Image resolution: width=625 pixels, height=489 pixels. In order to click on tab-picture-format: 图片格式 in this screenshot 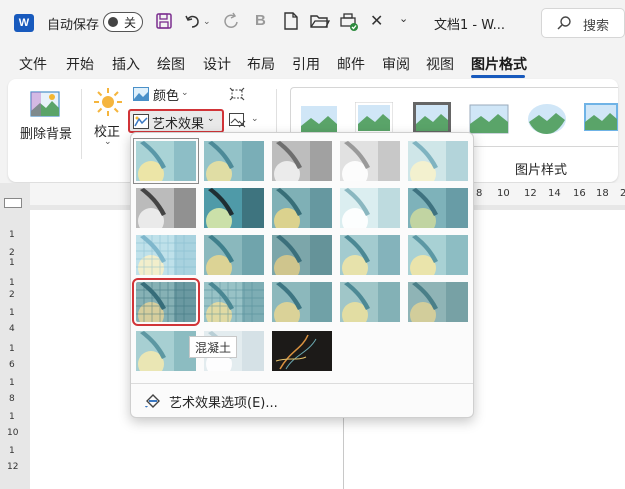, I will do `click(499, 64)`.